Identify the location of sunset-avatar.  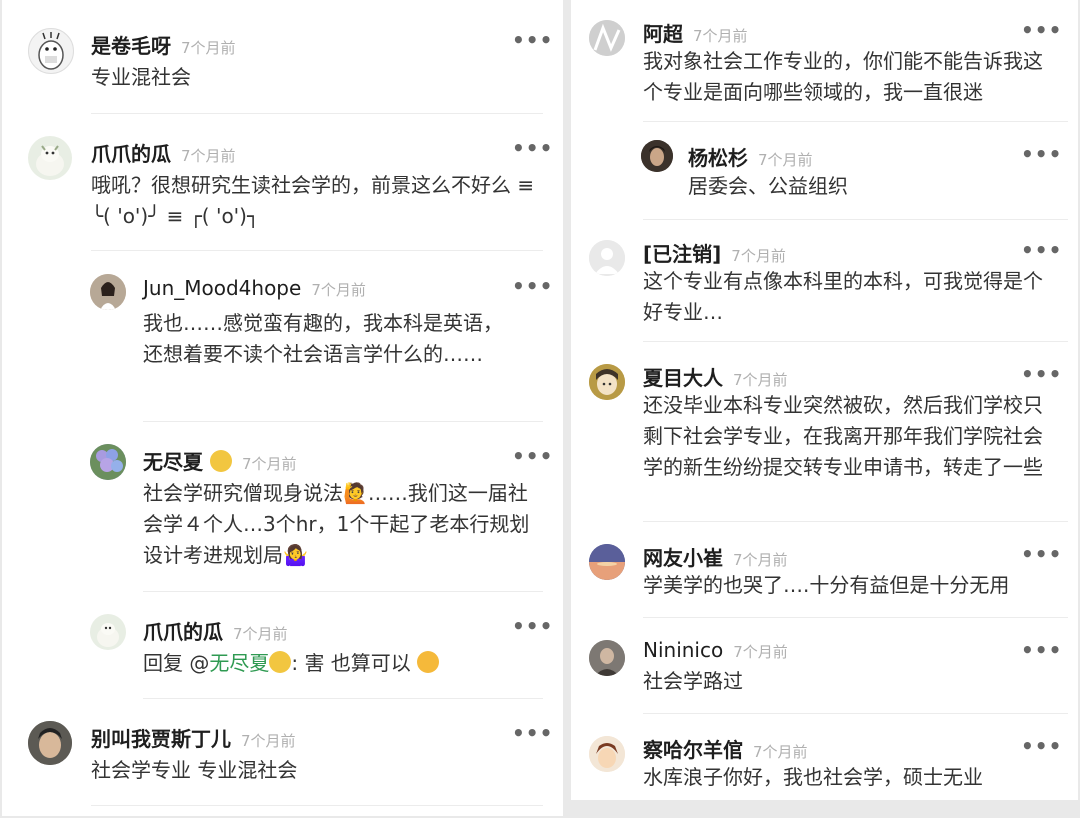
(607, 562).